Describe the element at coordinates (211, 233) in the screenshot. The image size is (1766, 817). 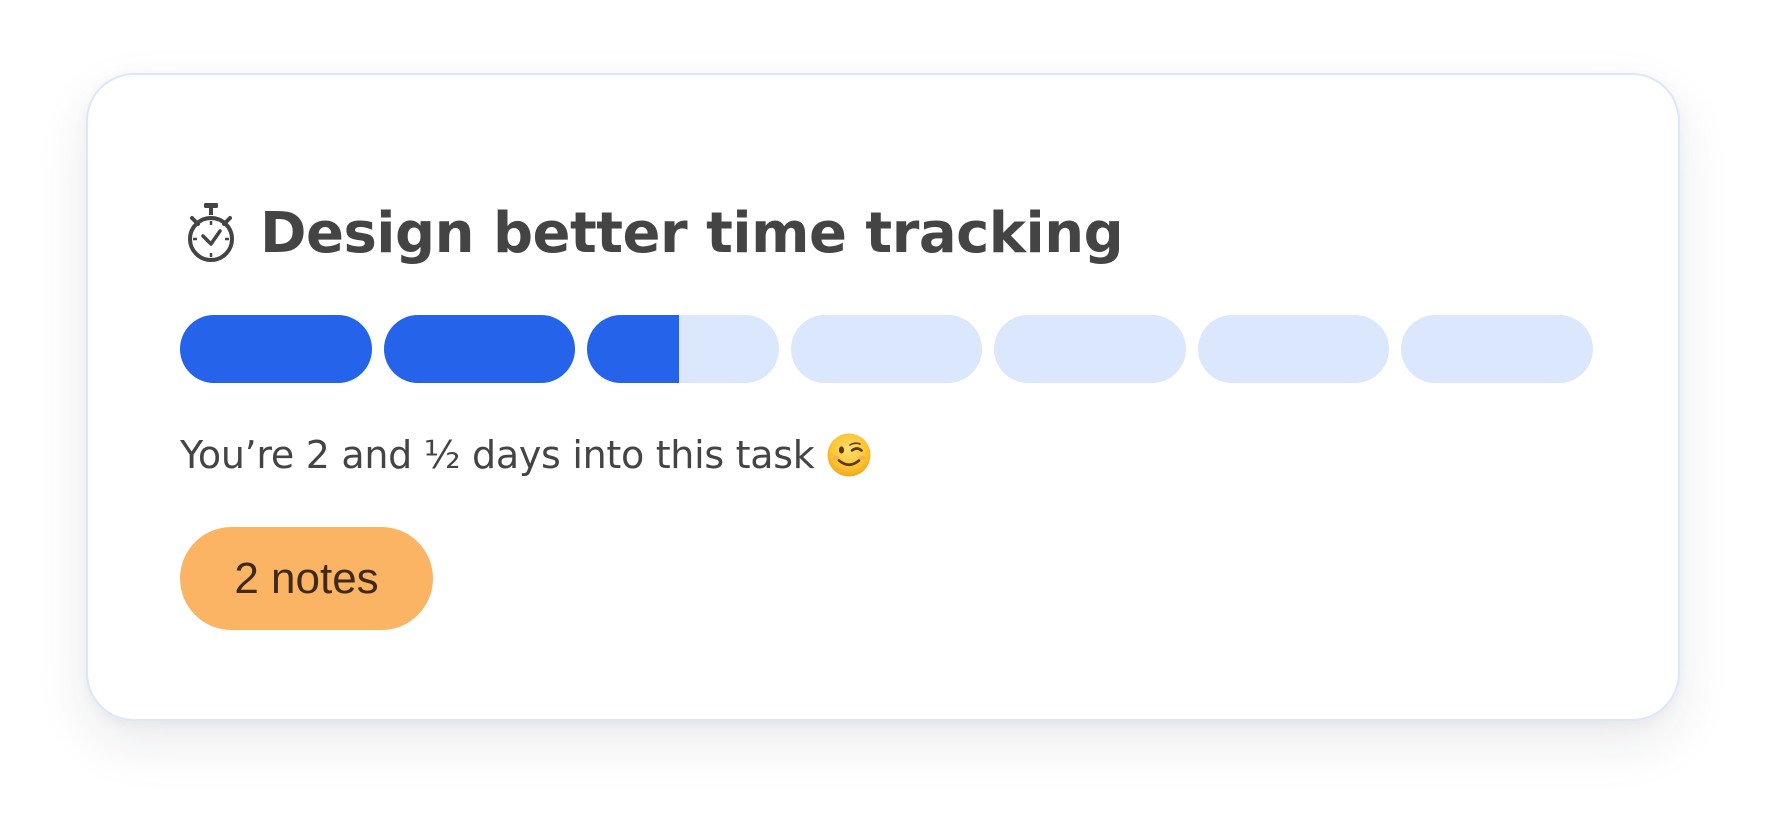
I see `stopwatch-icon` at that location.